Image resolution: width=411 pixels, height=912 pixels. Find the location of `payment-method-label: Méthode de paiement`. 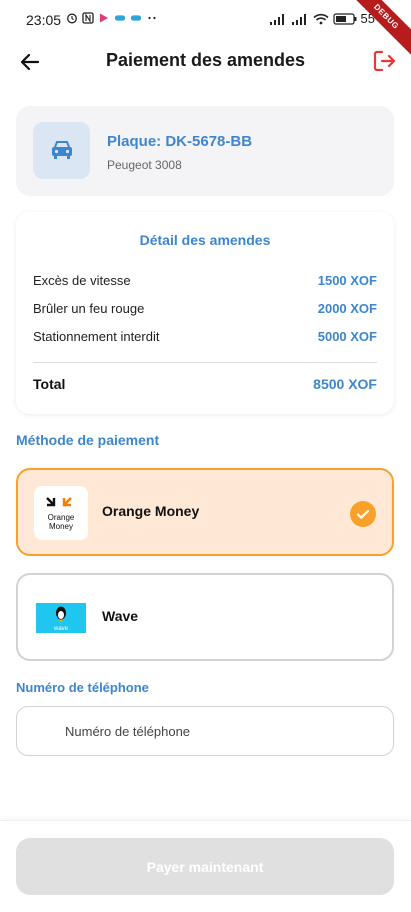

payment-method-label: Méthode de paiement is located at coordinates (88, 440).